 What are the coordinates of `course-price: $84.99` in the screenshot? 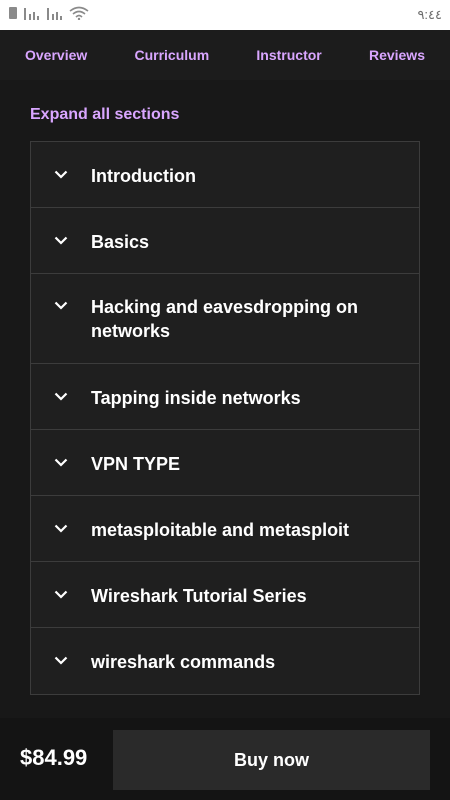 It's located at (54, 757).